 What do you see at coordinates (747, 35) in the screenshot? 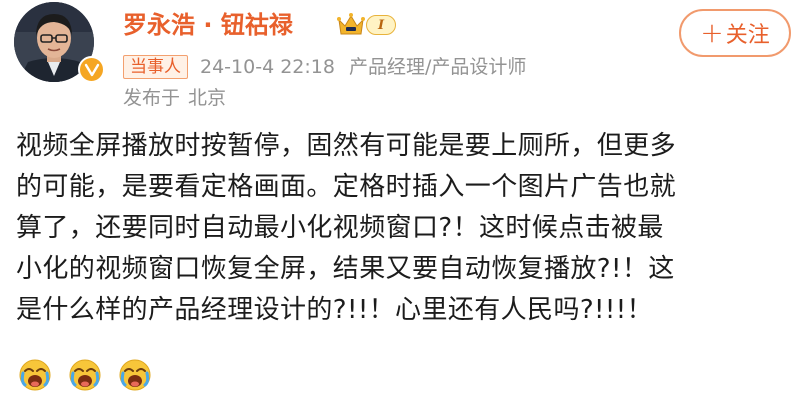
I see `follow-label: 关注` at bounding box center [747, 35].